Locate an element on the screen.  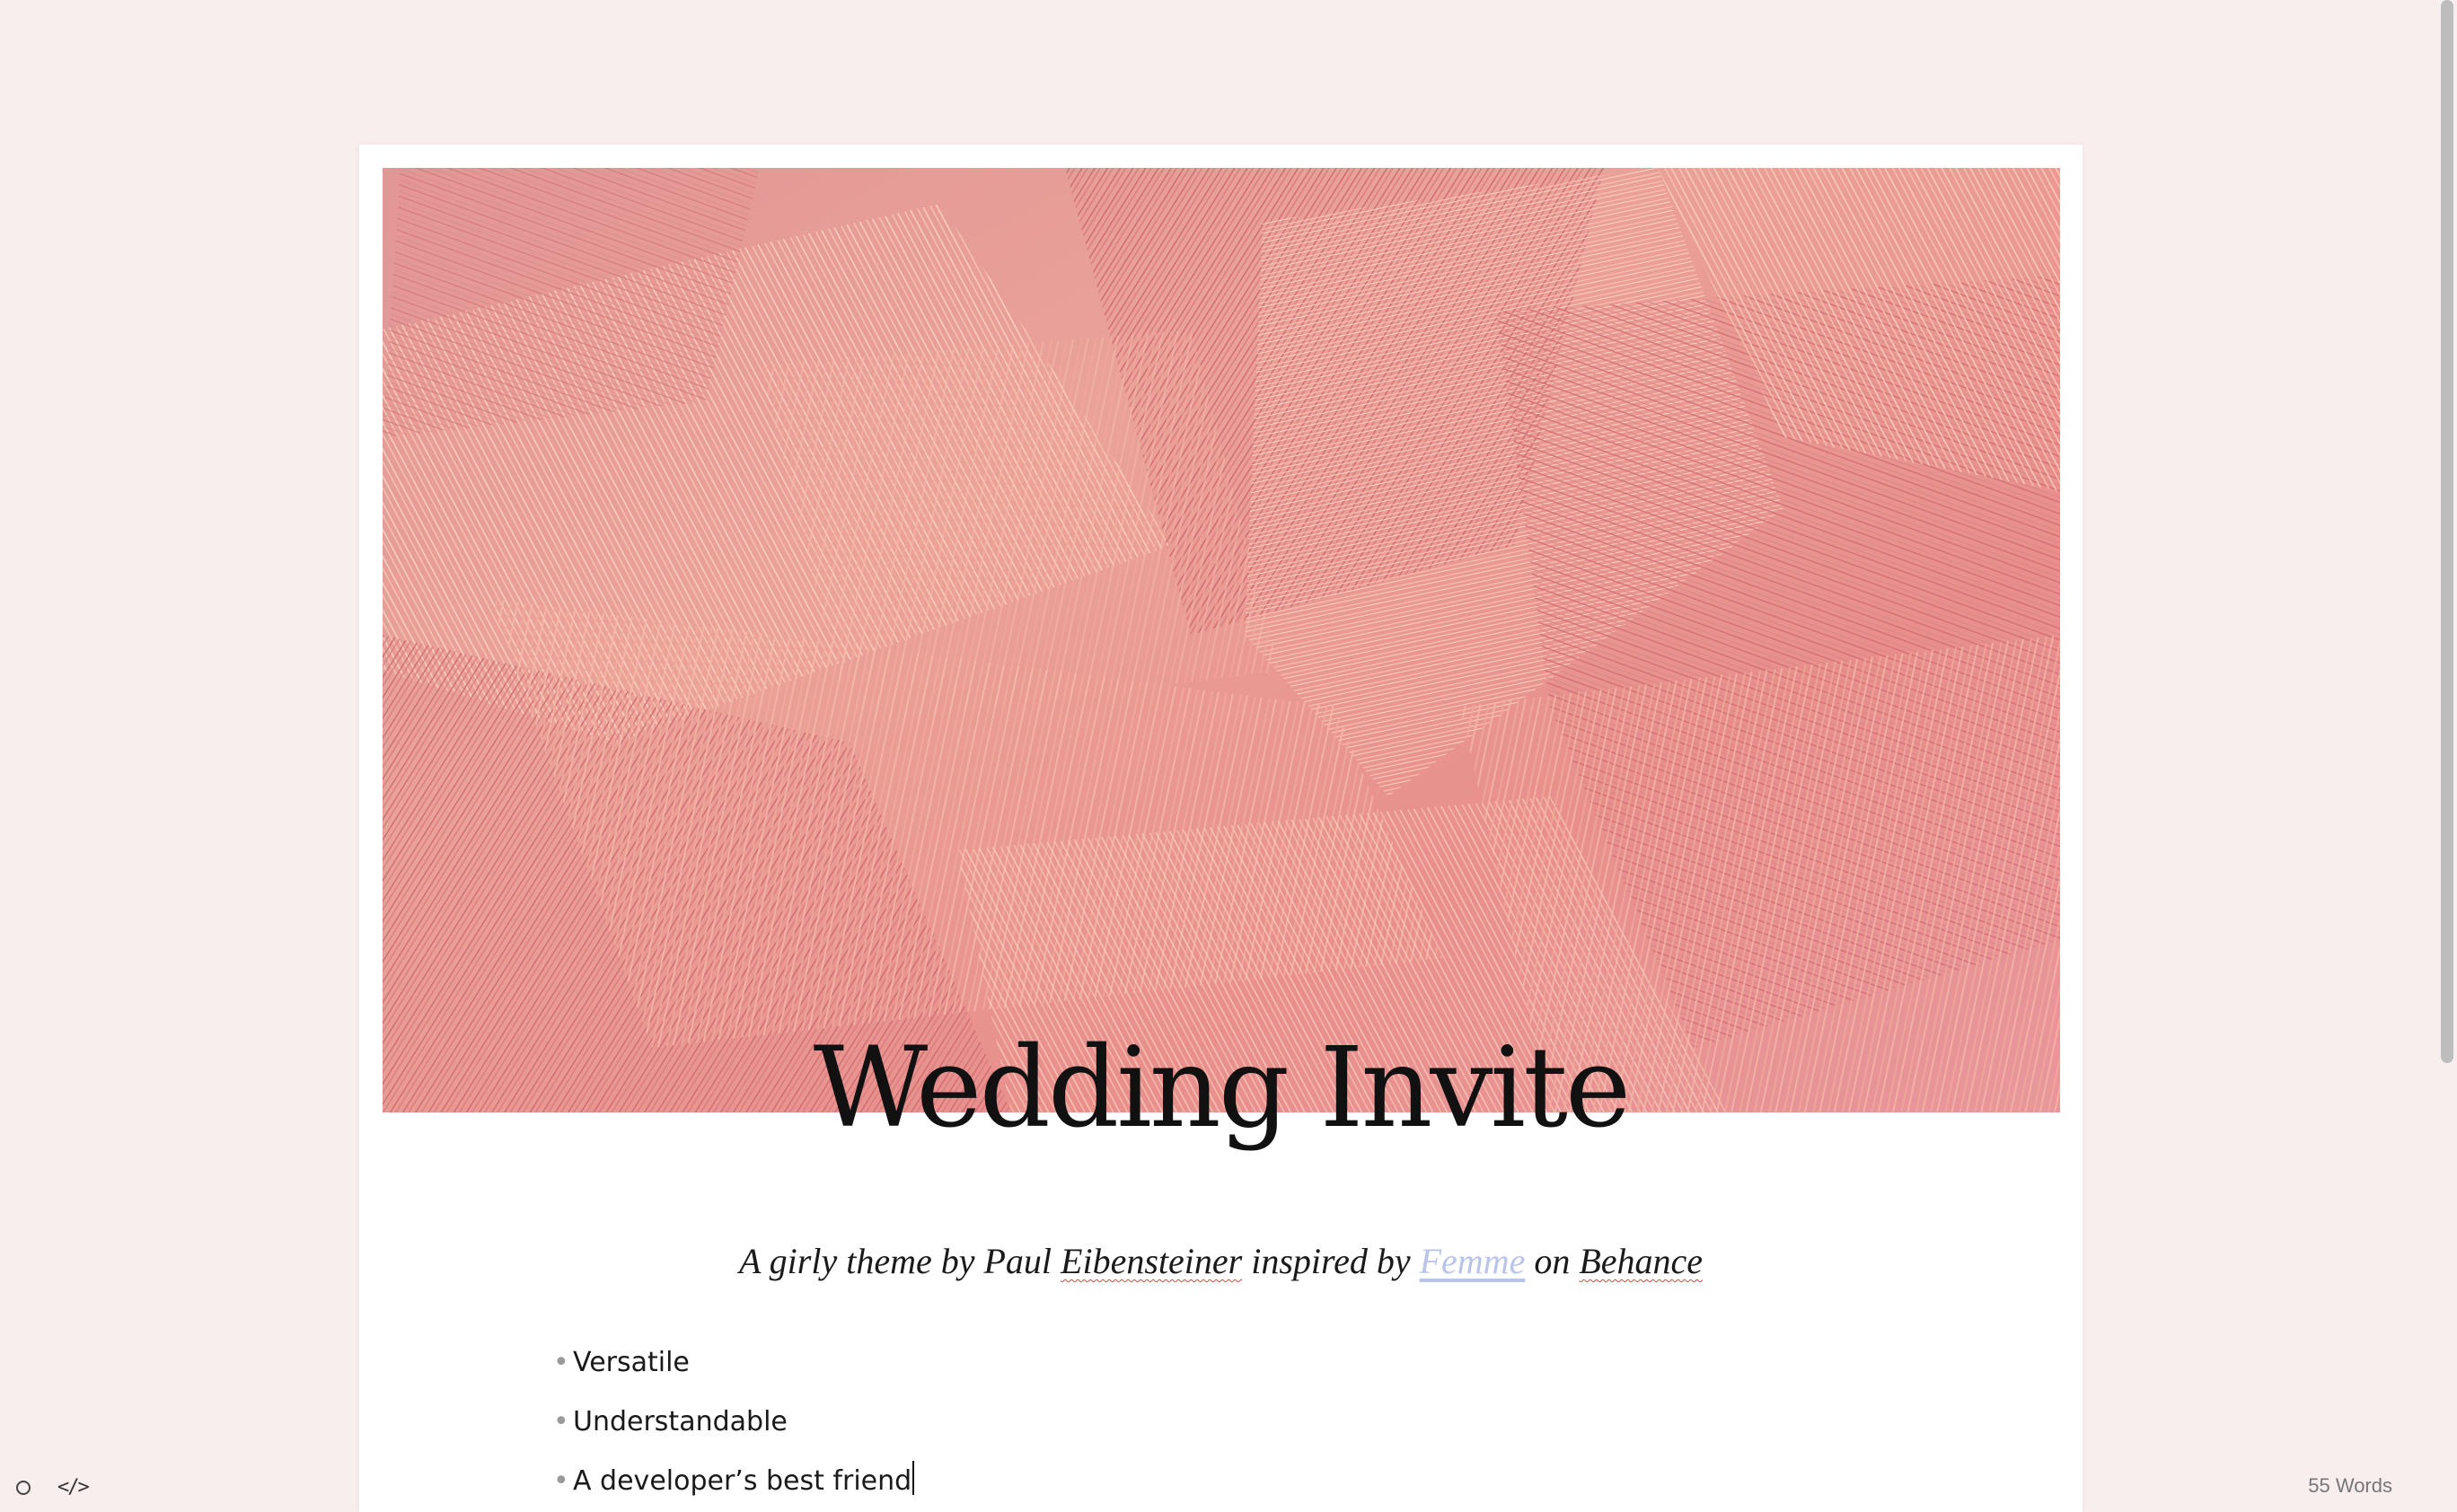
source-code-icon: </> is located at coordinates (73, 1487).